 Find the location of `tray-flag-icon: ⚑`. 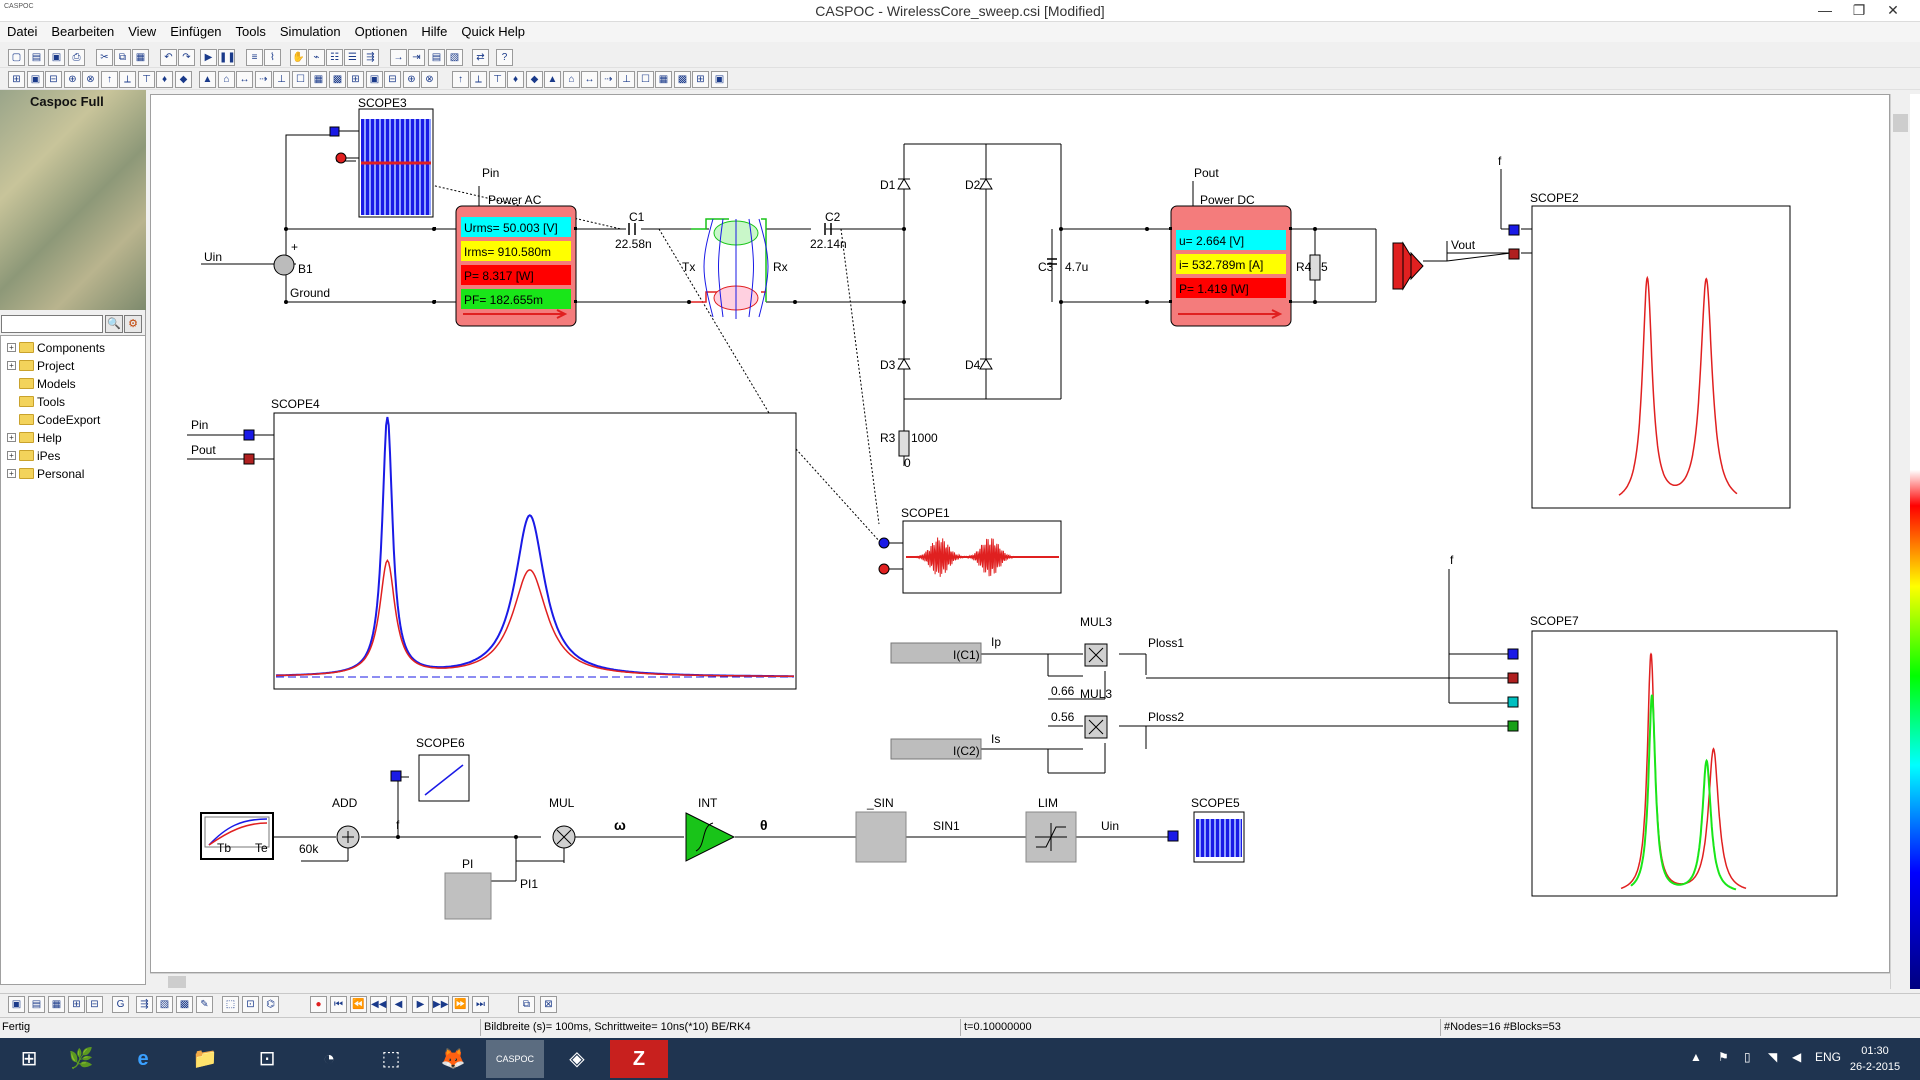

tray-flag-icon: ⚑ is located at coordinates (1723, 1057).